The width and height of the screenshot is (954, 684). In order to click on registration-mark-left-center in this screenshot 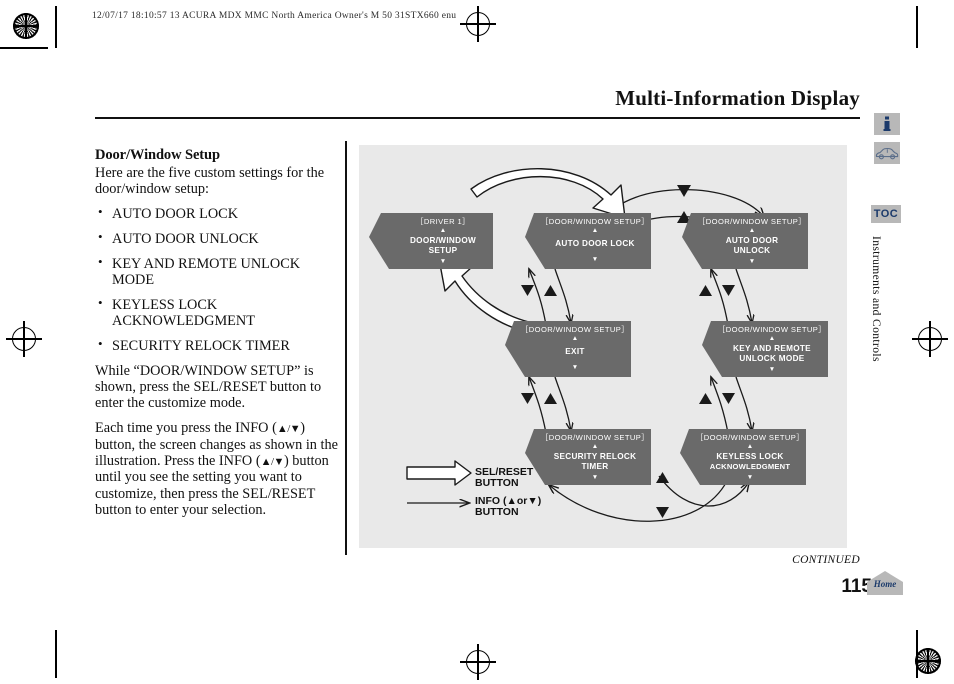, I will do `click(24, 339)`.